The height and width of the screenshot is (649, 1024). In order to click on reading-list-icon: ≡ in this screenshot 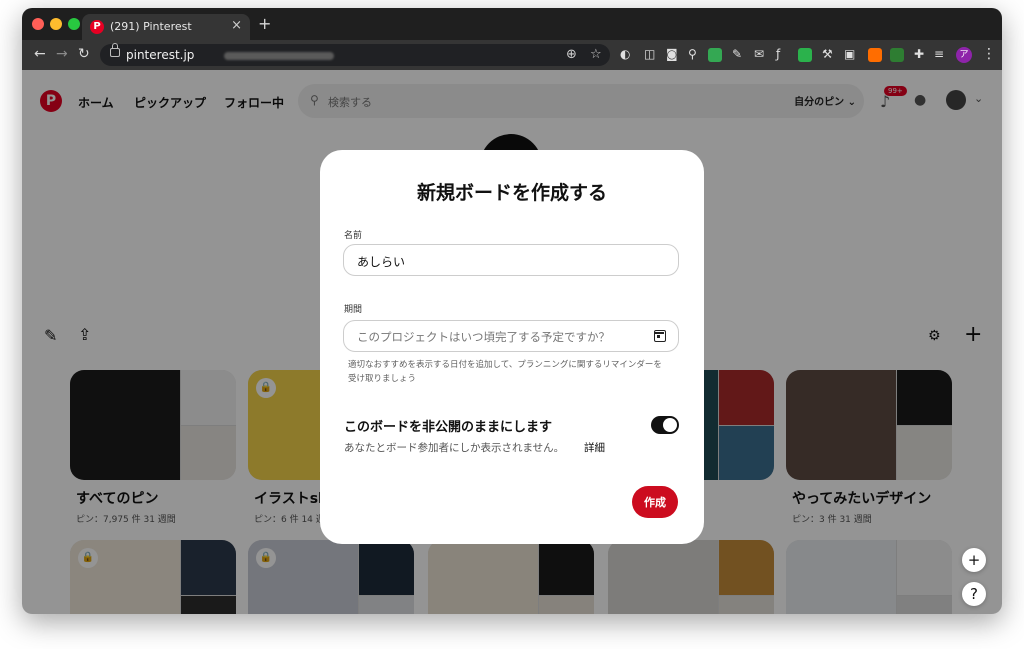, I will do `click(939, 54)`.